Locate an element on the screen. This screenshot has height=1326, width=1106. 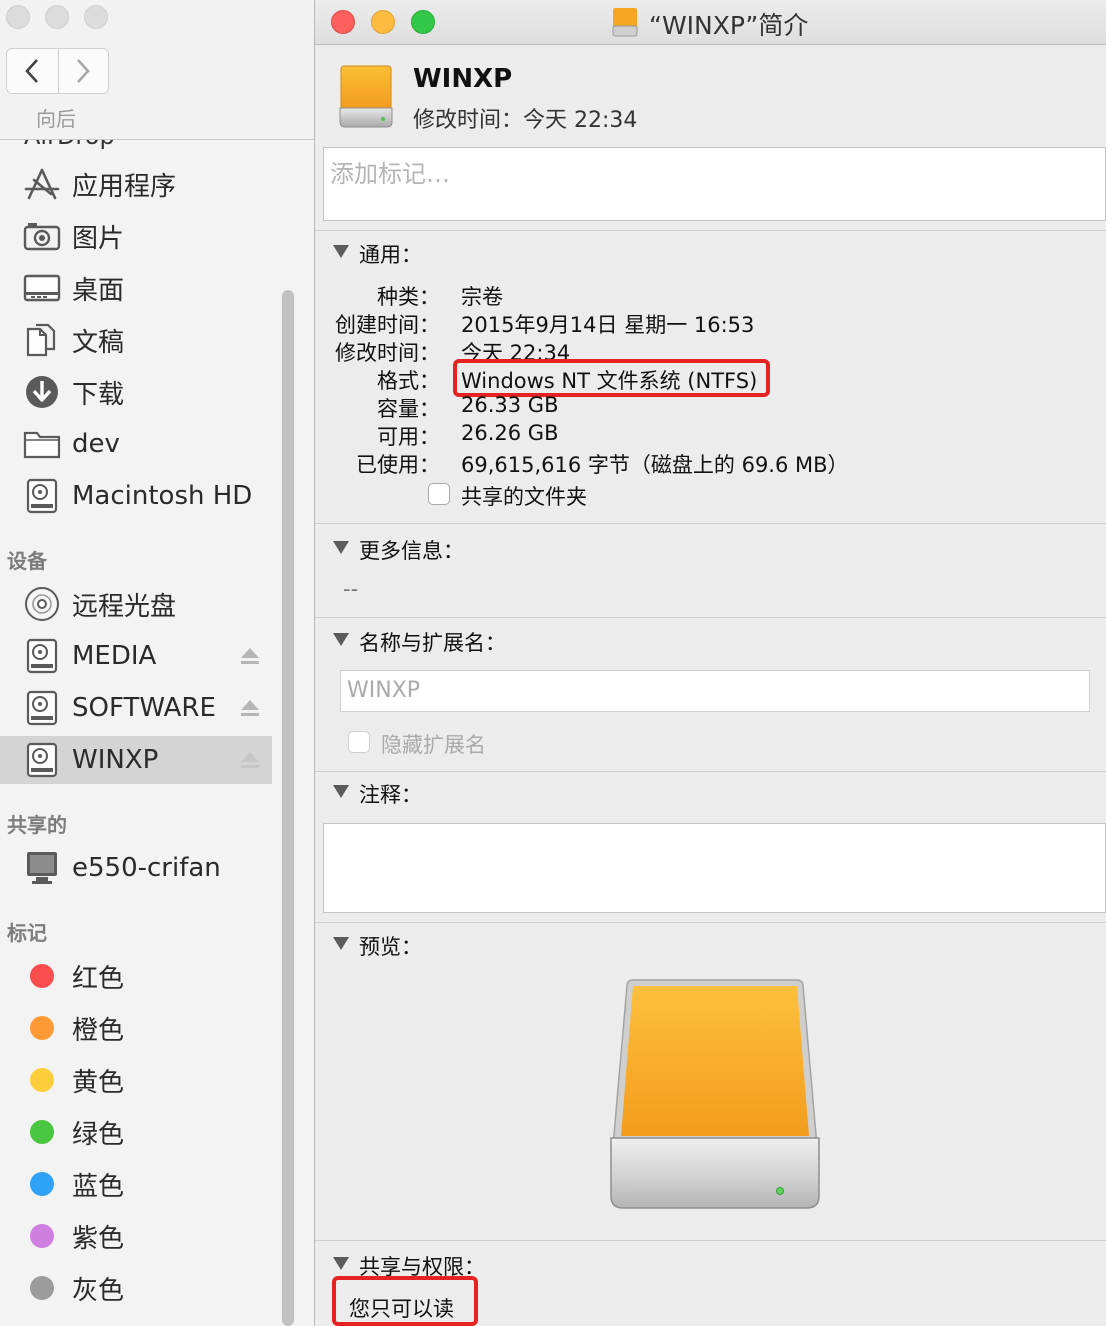
sidebar-item-label: dev is located at coordinates (96, 444).